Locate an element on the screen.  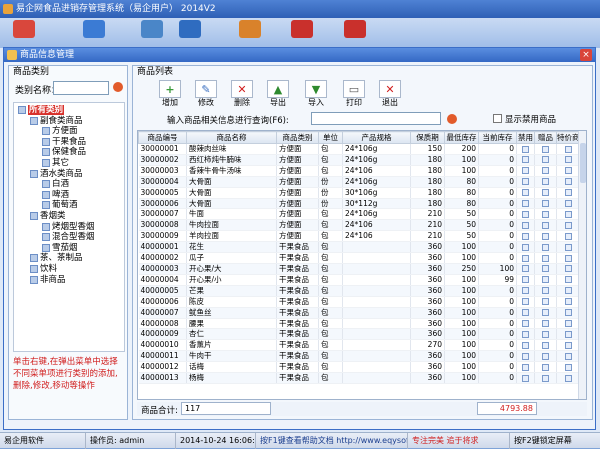
delete-button: ✕ 删除 is located at coordinates (242, 94).